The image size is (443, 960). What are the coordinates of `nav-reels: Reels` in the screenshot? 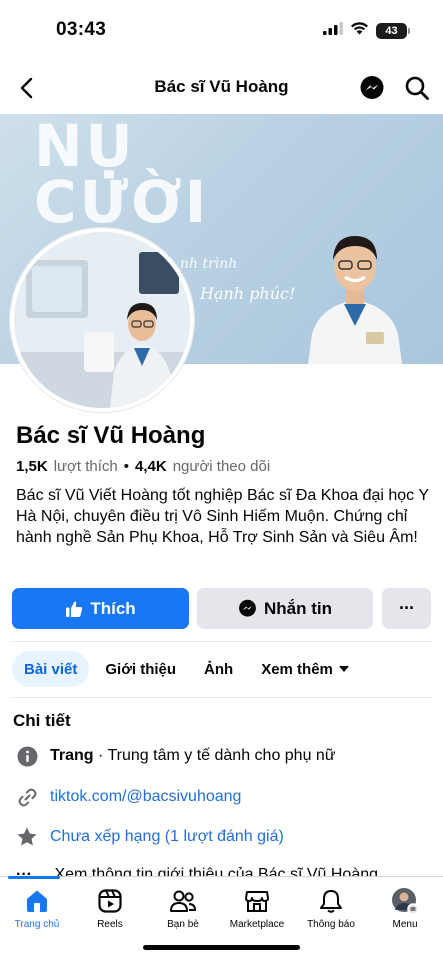 It's located at (110, 908).